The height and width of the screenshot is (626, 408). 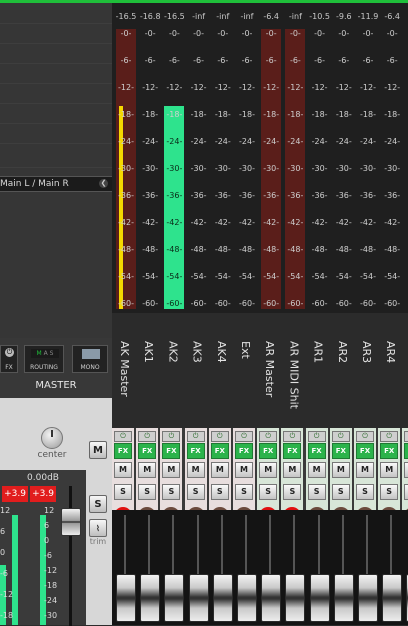 What do you see at coordinates (405, 16) in the screenshot?
I see `peak-readout: -0` at bounding box center [405, 16].